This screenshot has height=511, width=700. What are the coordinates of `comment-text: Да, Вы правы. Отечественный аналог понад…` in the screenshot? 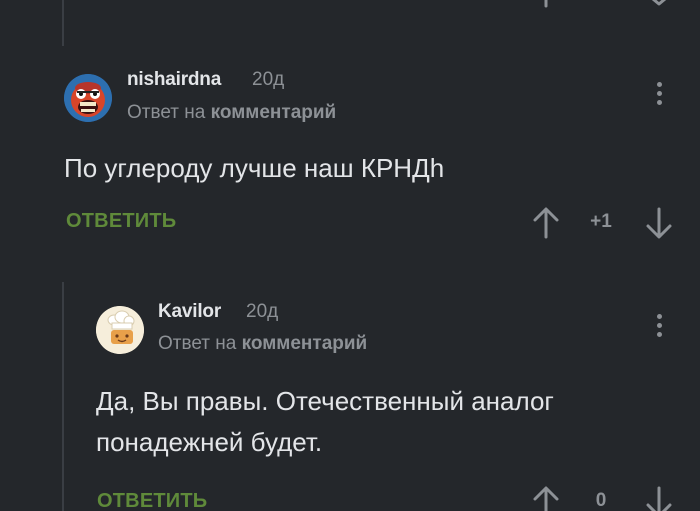 It's located at (325, 422).